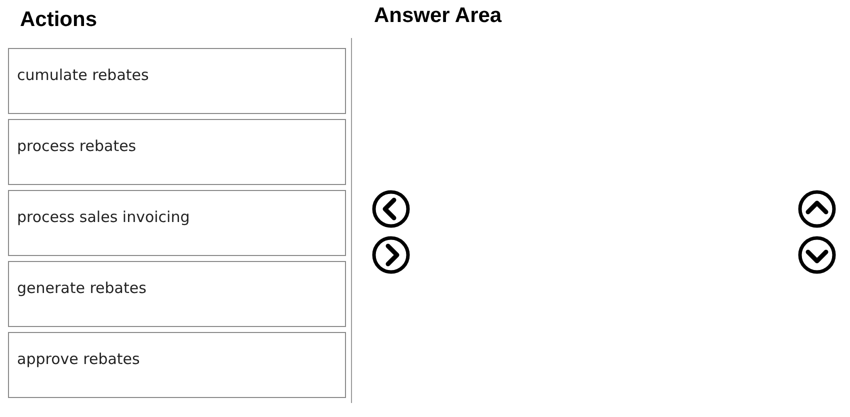  I want to click on action-item: approve rebates, so click(177, 365).